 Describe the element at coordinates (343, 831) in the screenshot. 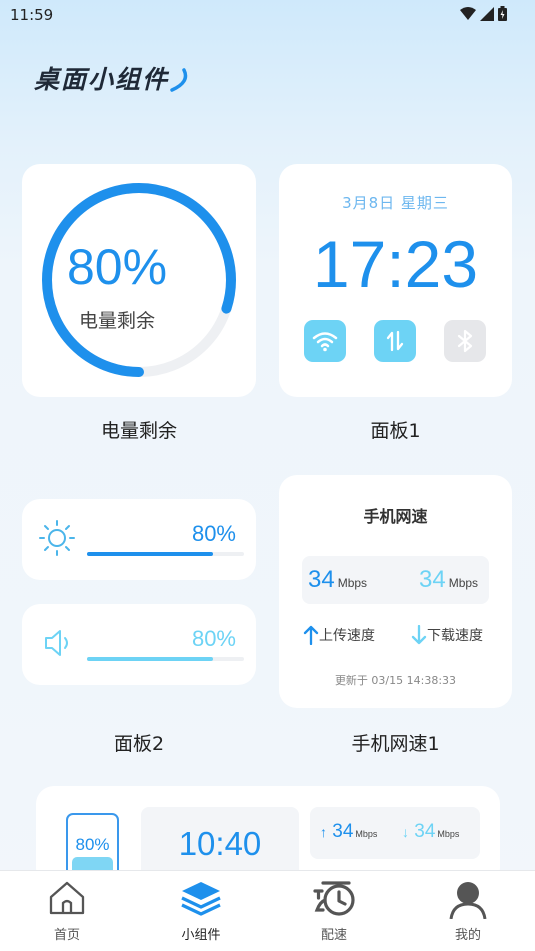

I see `preview-upload-value: 34` at that location.